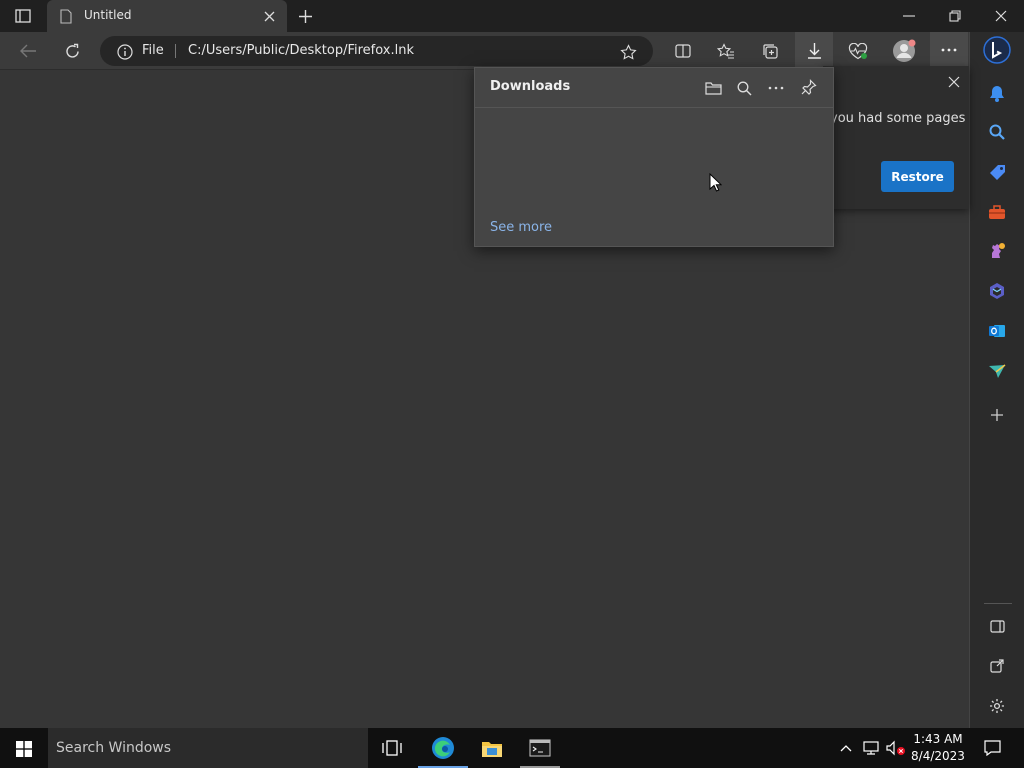 The height and width of the screenshot is (768, 1024). I want to click on shopping-tag-icon, so click(997, 172).